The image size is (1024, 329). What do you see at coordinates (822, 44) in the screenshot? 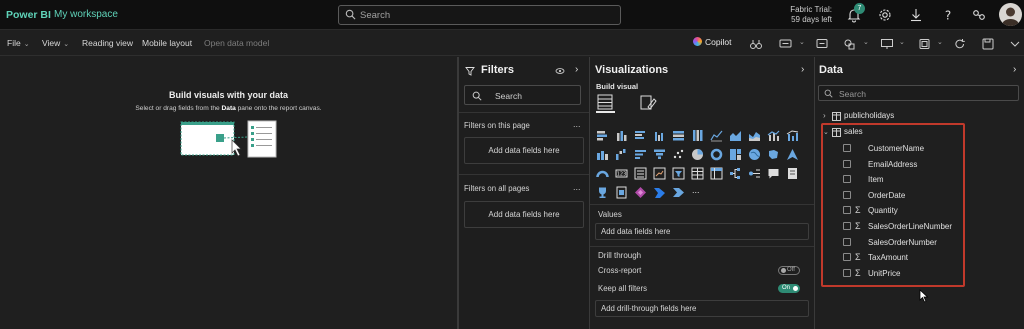
I see `comment-icon` at bounding box center [822, 44].